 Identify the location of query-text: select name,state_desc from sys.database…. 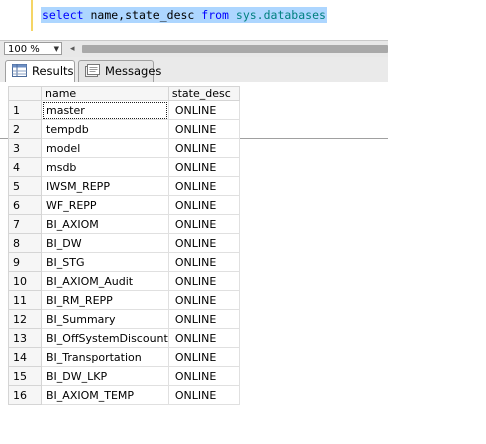
(184, 15).